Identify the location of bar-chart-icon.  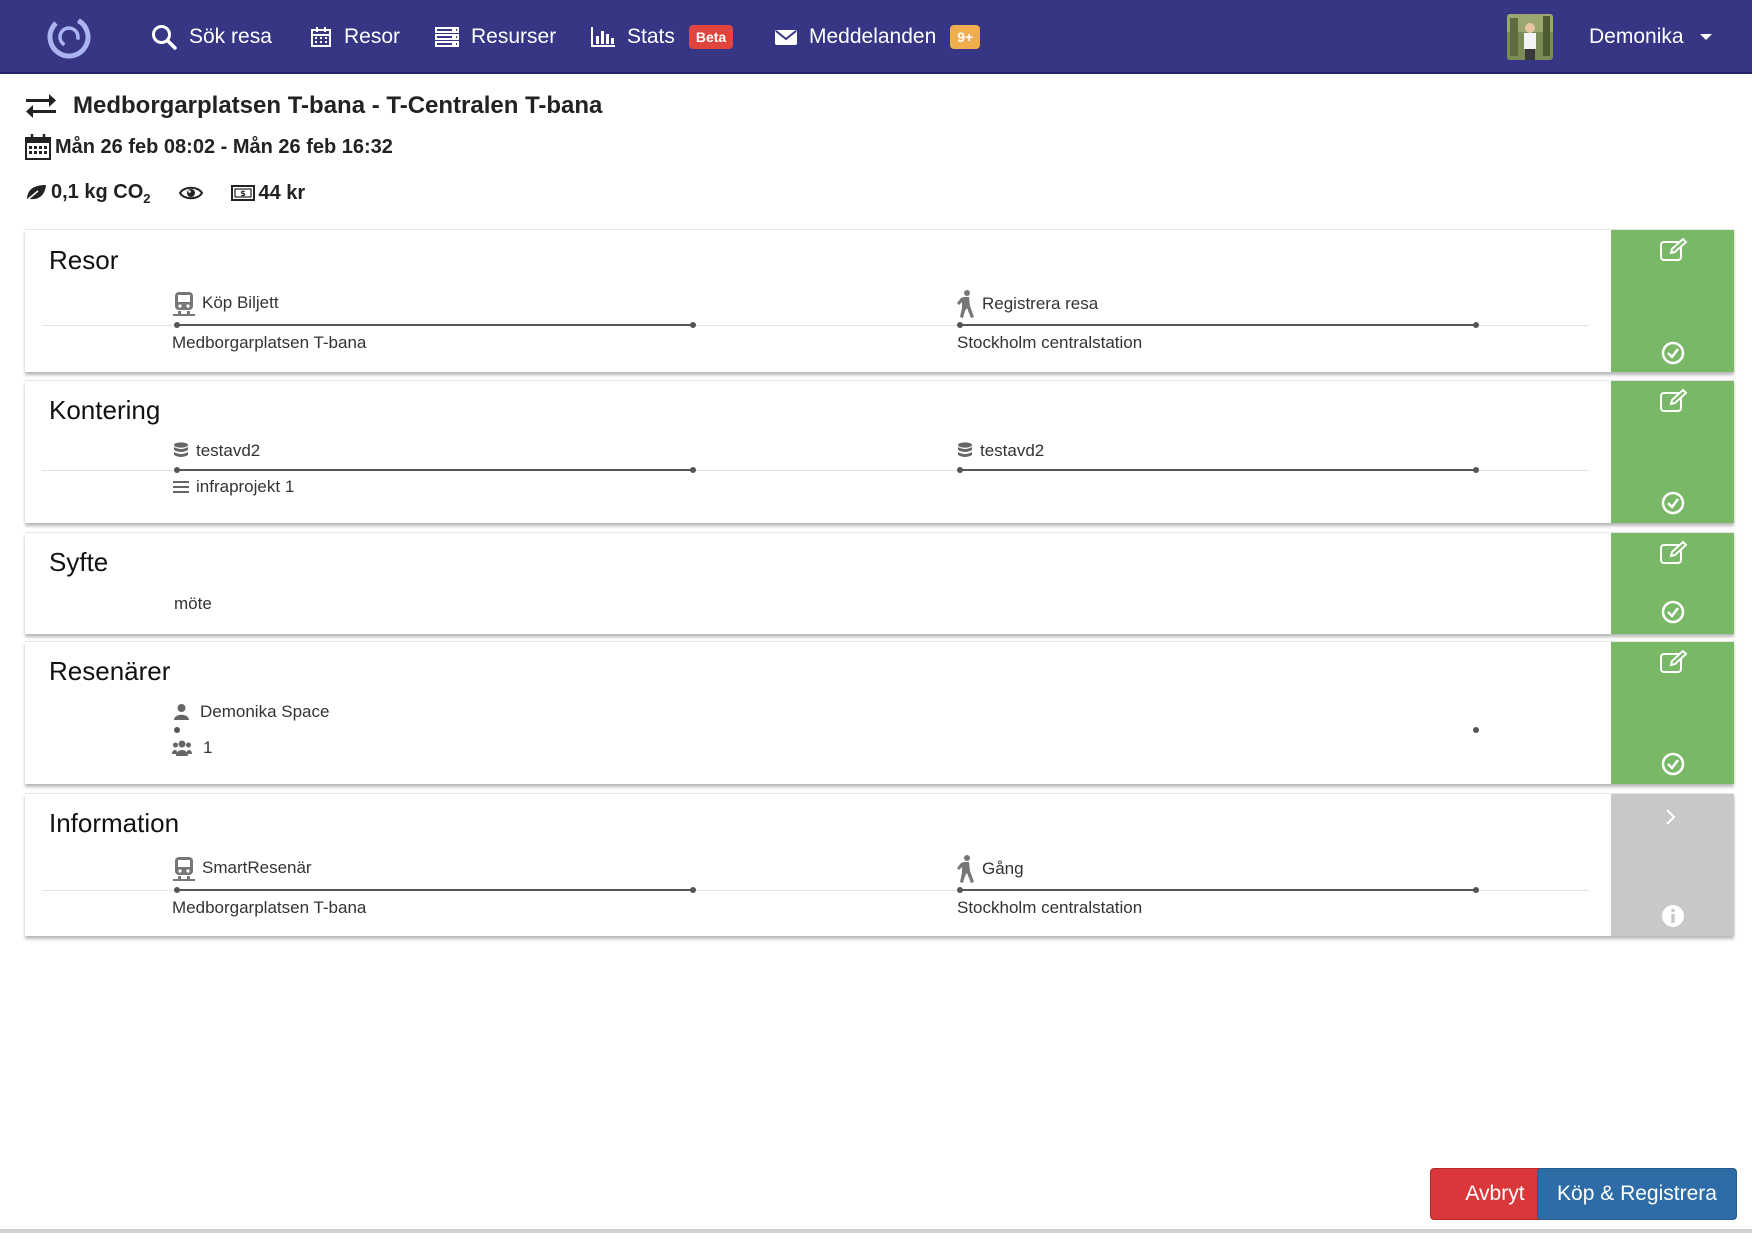
(603, 37).